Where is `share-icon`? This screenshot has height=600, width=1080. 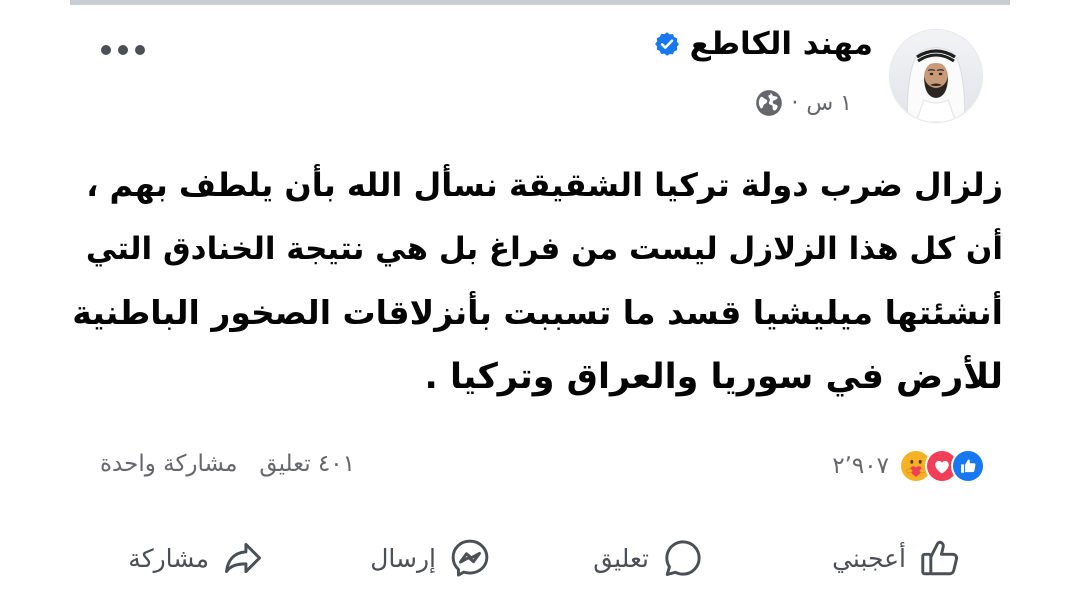 share-icon is located at coordinates (243, 558).